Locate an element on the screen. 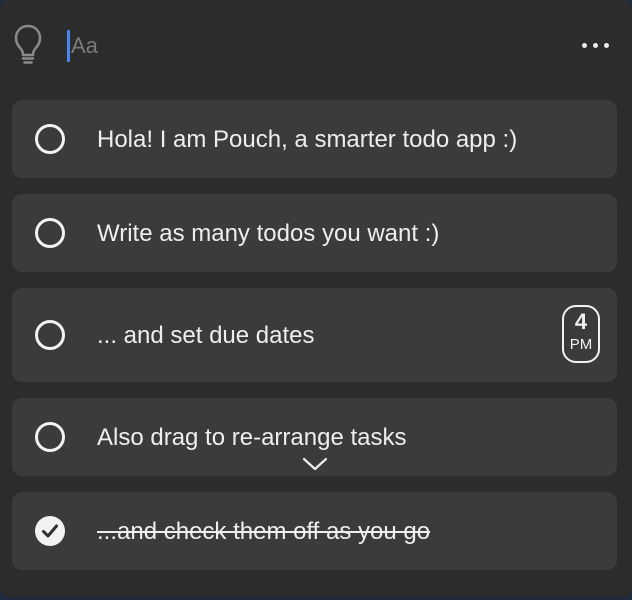 The height and width of the screenshot is (600, 632). task-item: Also drag to re-arrange tasks is located at coordinates (314, 437).